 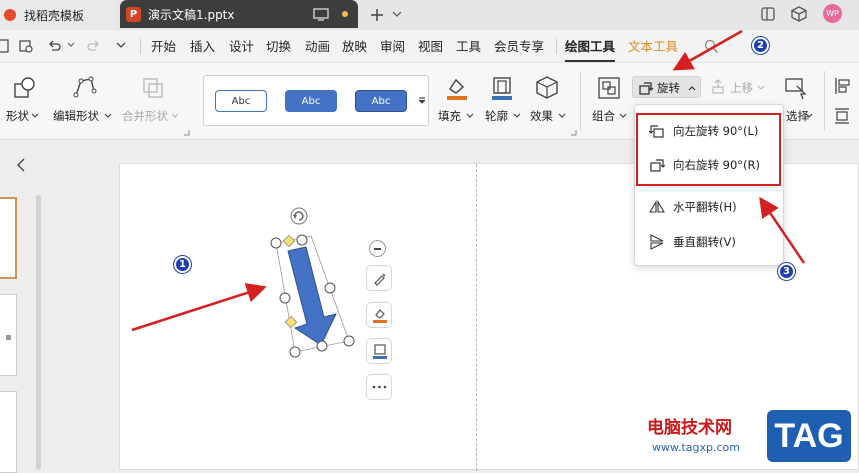 What do you see at coordinates (25, 88) in the screenshot?
I see `shape-icon` at bounding box center [25, 88].